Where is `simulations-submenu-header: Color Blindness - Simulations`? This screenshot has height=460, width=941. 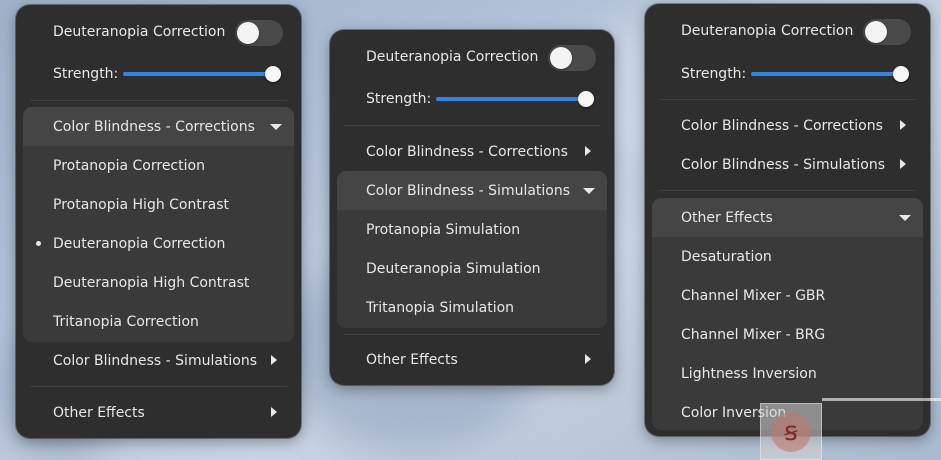
simulations-submenu-header: Color Blindness - Simulations is located at coordinates (472, 190).